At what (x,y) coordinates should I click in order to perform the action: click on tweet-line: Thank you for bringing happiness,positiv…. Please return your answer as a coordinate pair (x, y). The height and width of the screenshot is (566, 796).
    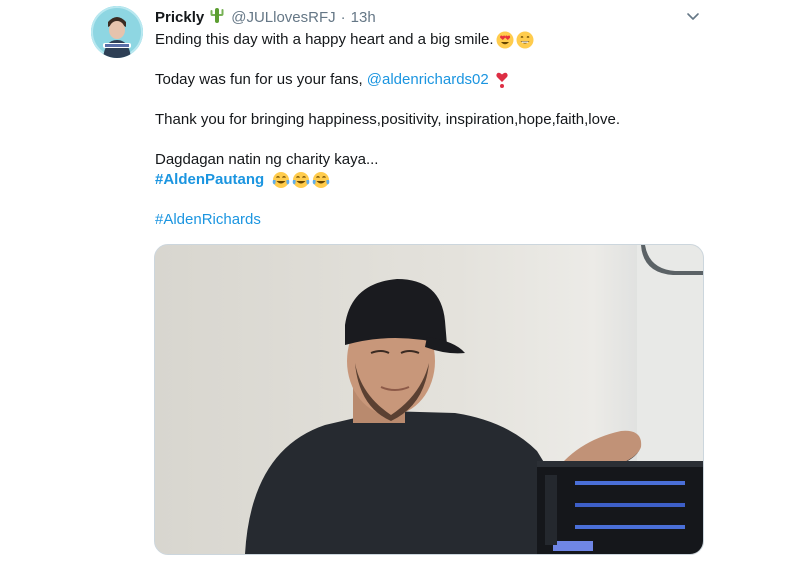
    Looking at the image, I should click on (435, 120).